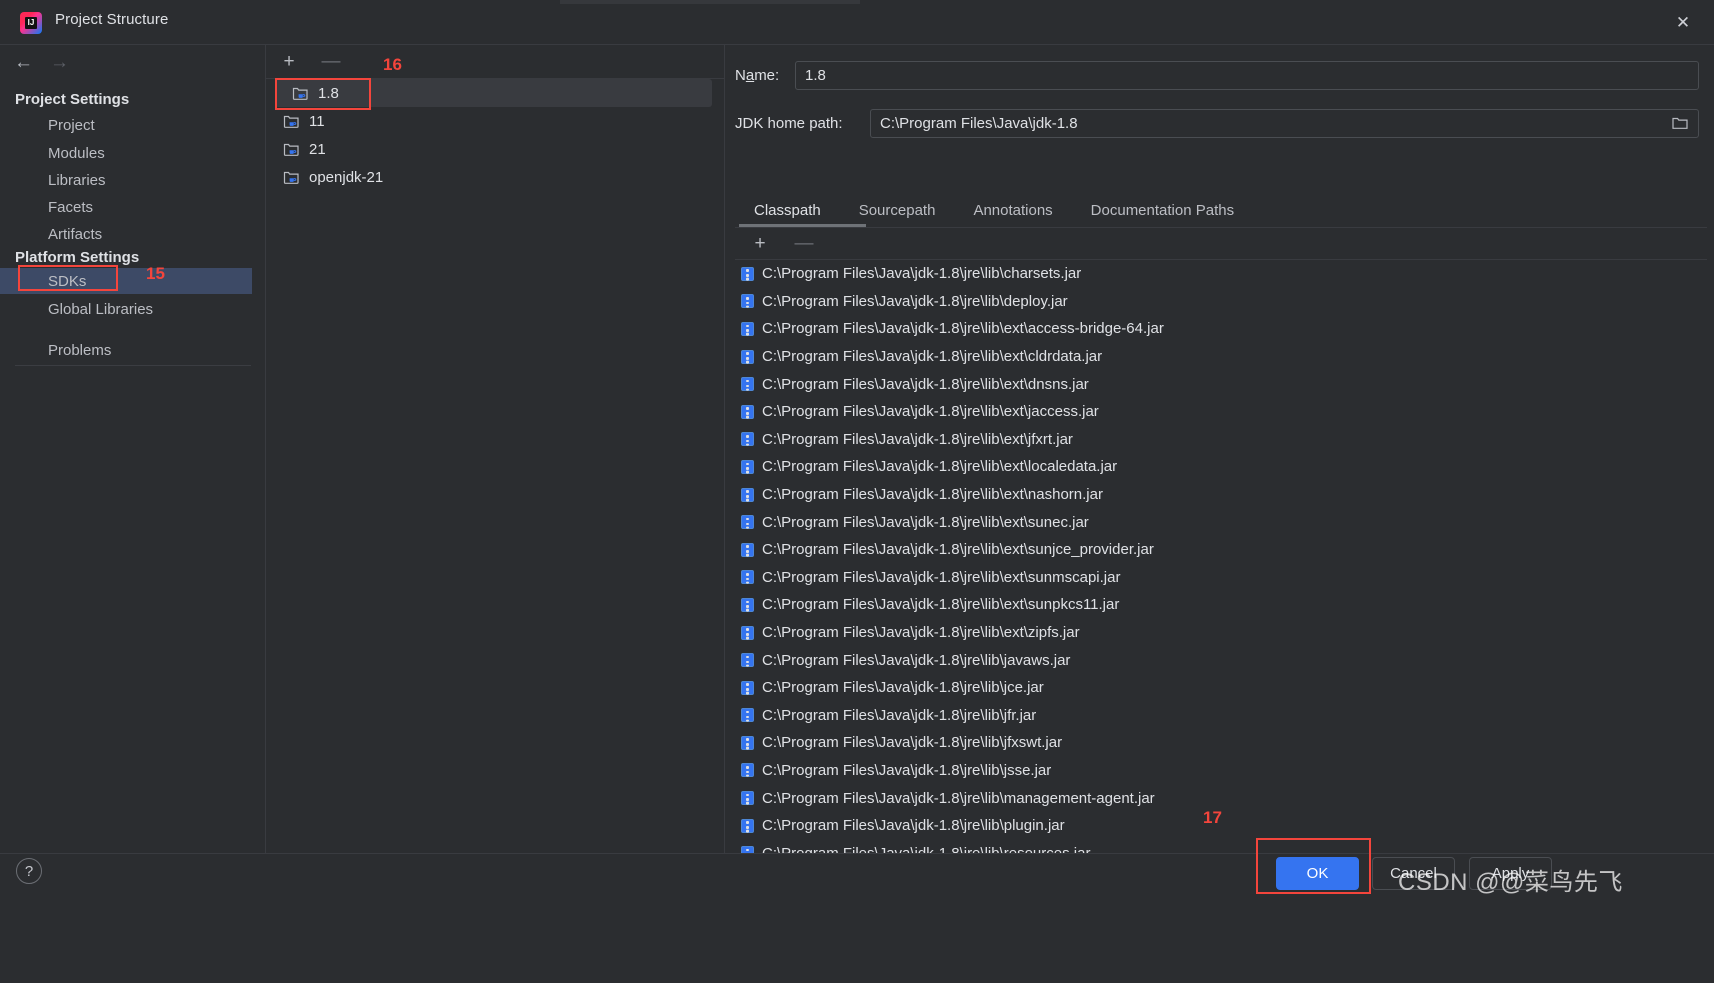 Image resolution: width=1714 pixels, height=983 pixels. Describe the element at coordinates (757, 75) in the screenshot. I see `name-label: Name:` at that location.